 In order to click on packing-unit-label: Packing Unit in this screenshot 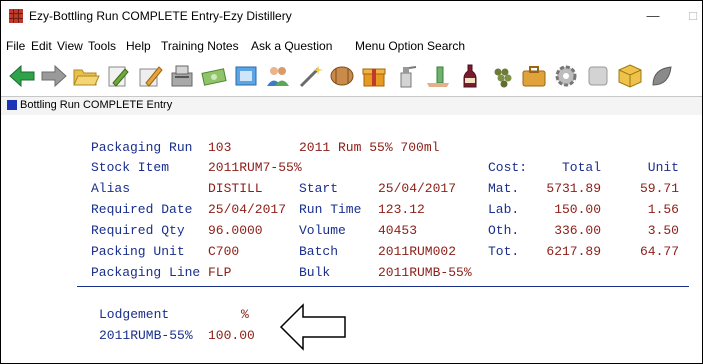, I will do `click(138, 251)`.